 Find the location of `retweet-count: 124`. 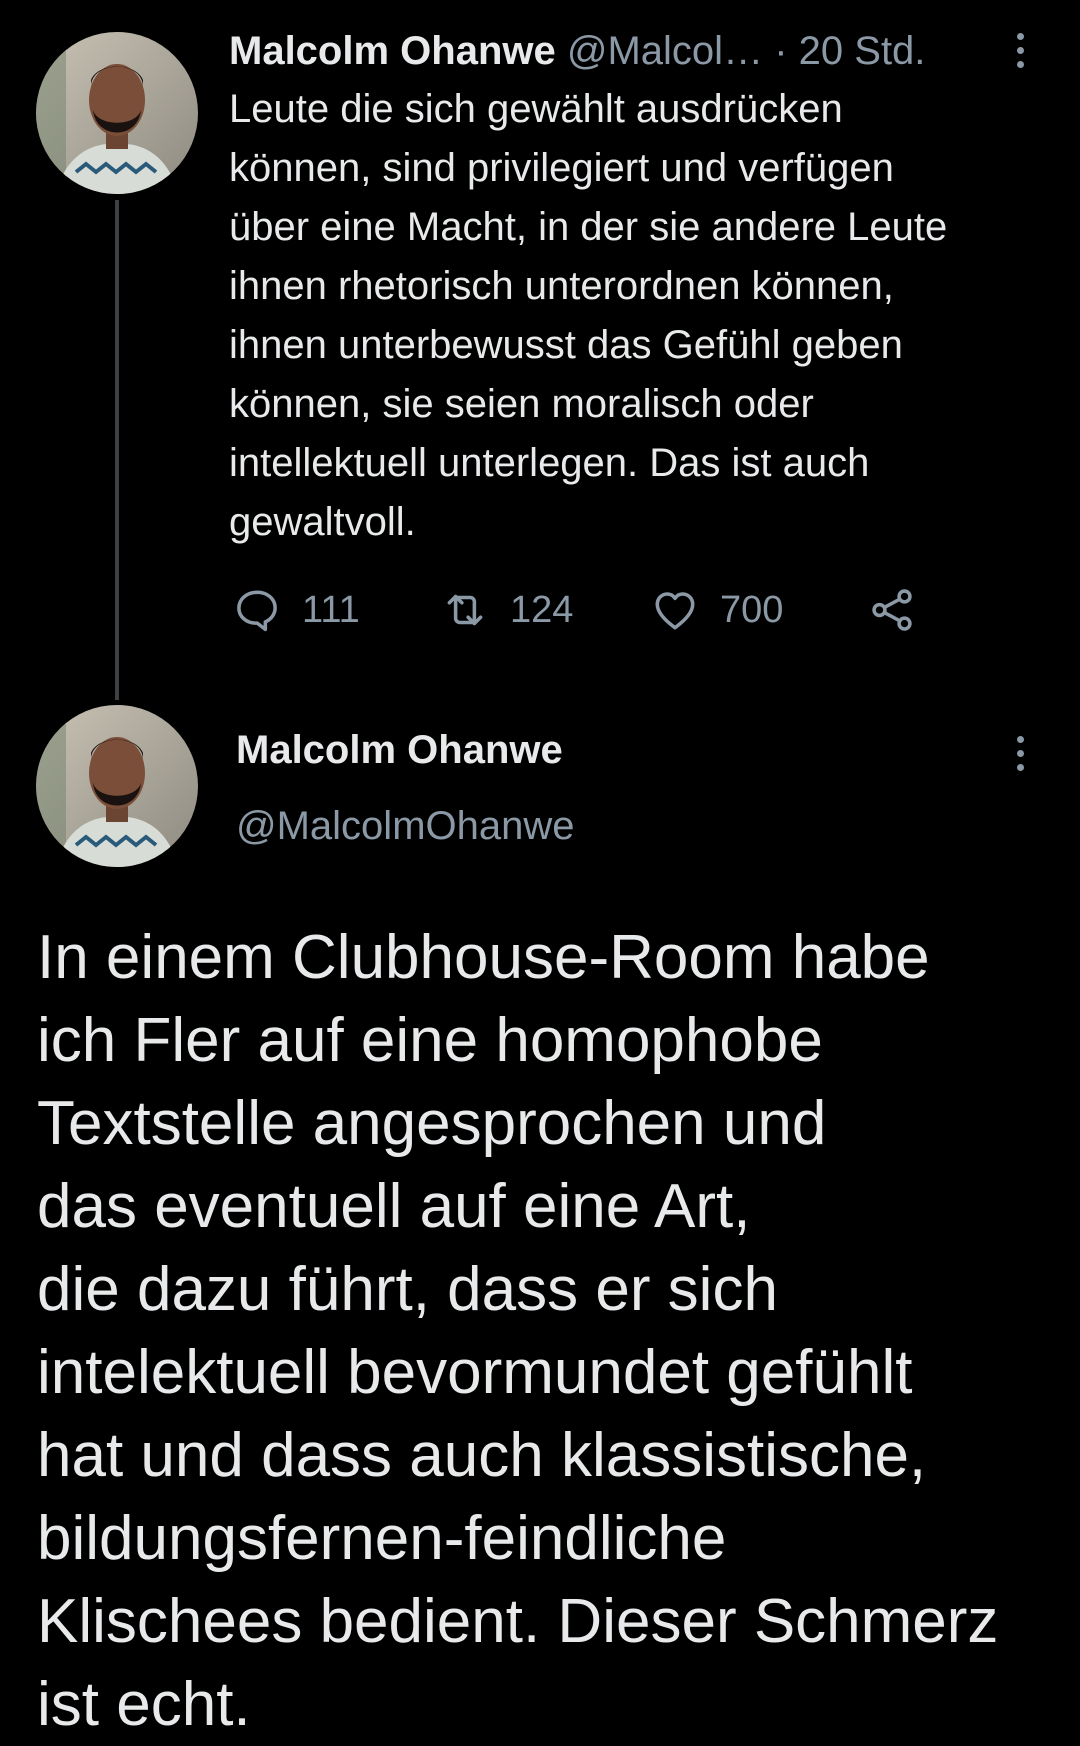

retweet-count: 124 is located at coordinates (542, 609).